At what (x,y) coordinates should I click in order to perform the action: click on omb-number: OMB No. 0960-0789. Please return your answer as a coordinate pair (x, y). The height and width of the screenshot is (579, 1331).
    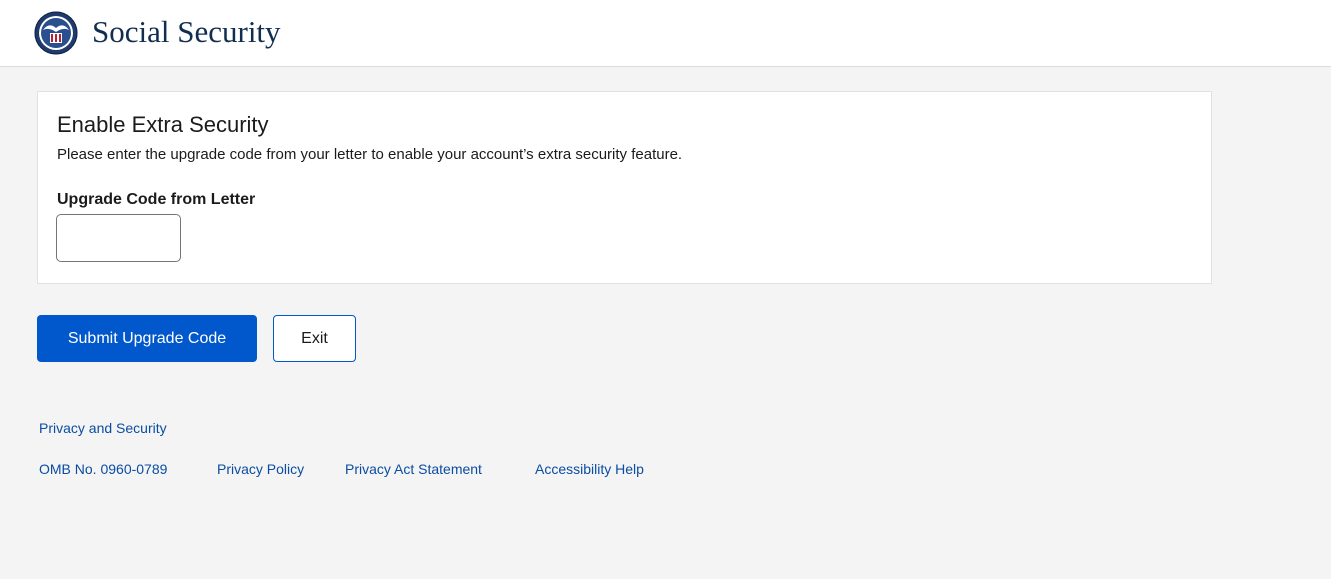
    Looking at the image, I should click on (103, 469).